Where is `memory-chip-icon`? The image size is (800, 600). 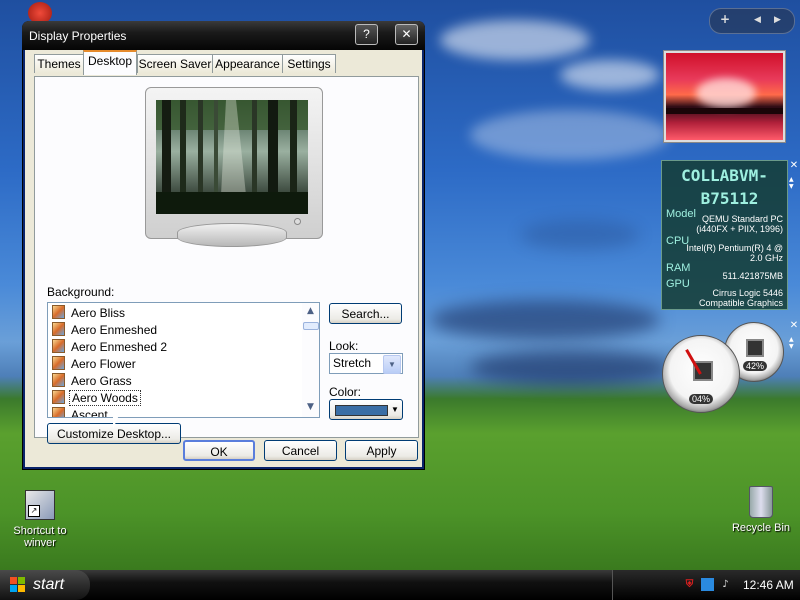
memory-chip-icon is located at coordinates (755, 348).